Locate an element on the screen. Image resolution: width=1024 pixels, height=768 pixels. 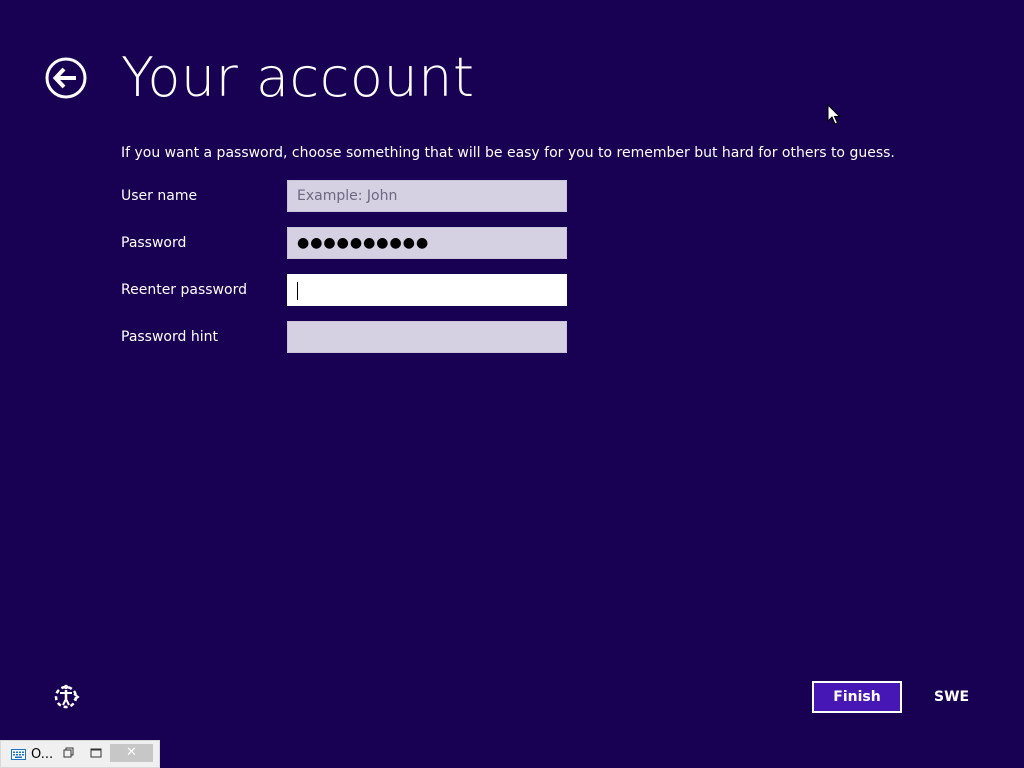
finish-button: Finish is located at coordinates (857, 697).